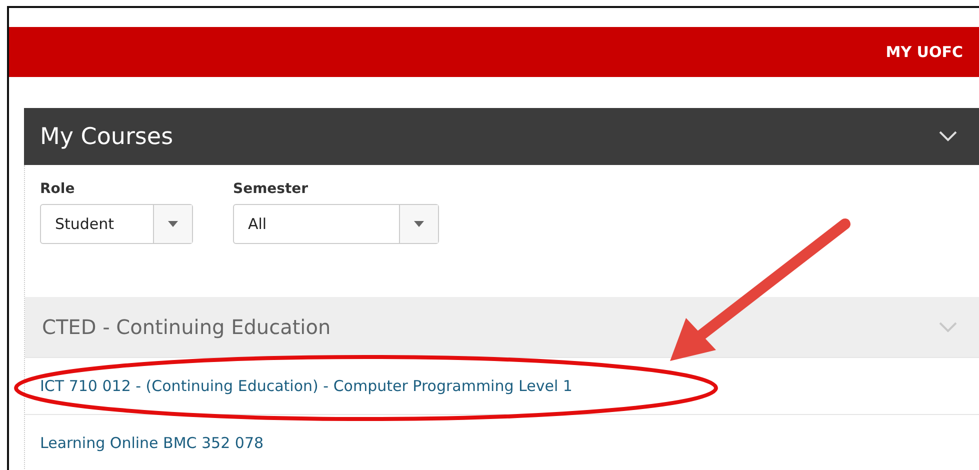 The image size is (979, 470). I want to click on group-title: CTED - Continuing Education, so click(186, 327).